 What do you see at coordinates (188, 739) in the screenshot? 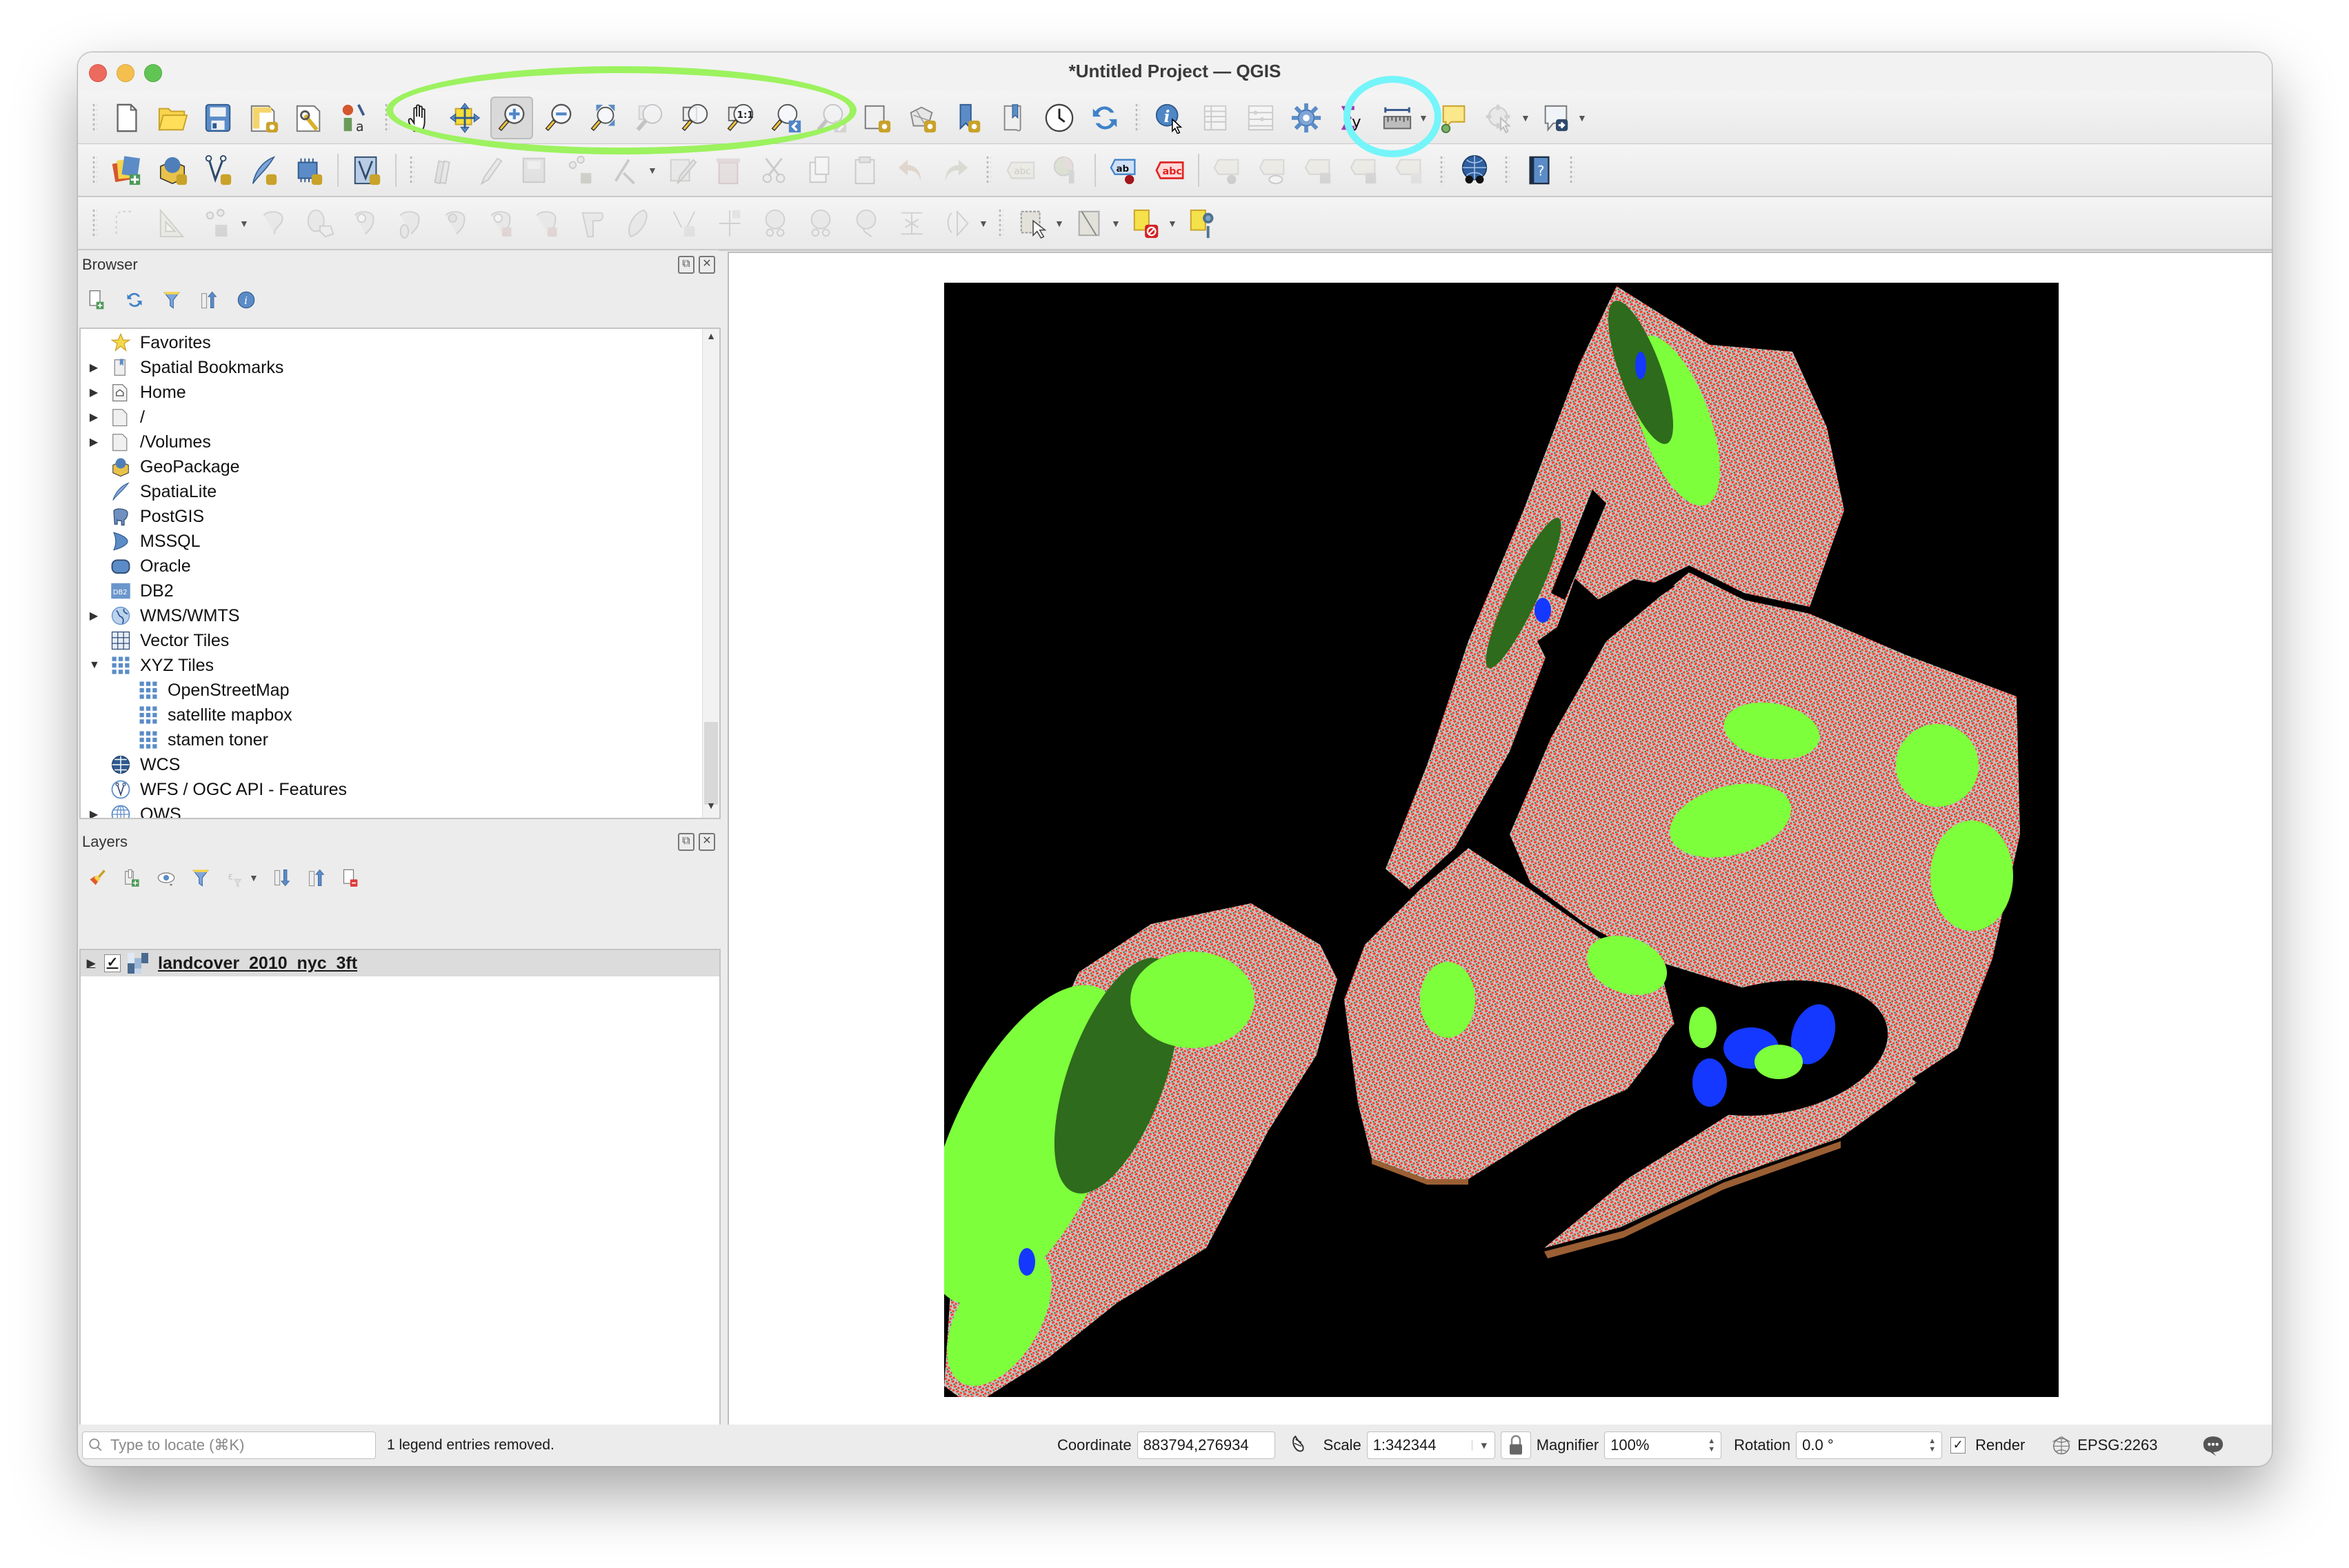
I see `browser-item: stamen toner` at bounding box center [188, 739].